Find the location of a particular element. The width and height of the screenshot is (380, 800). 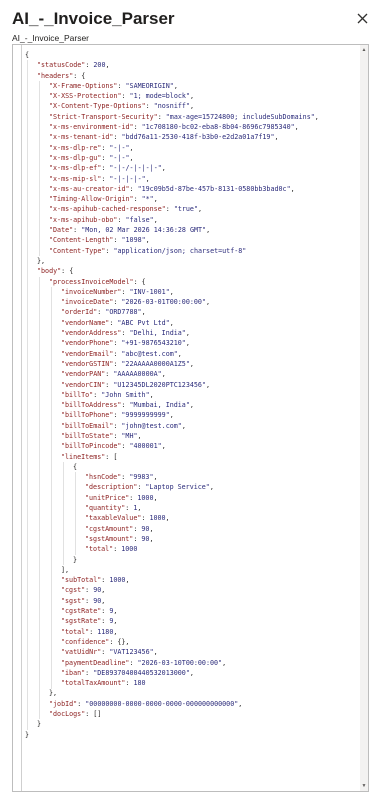

panel-title: AI_-_Invoice_Parser is located at coordinates (93, 18).